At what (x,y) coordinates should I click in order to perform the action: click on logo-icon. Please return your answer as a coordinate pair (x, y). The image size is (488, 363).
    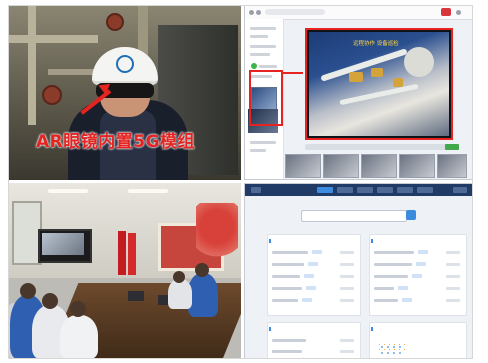
    Looking at the image, I should click on (256, 190).